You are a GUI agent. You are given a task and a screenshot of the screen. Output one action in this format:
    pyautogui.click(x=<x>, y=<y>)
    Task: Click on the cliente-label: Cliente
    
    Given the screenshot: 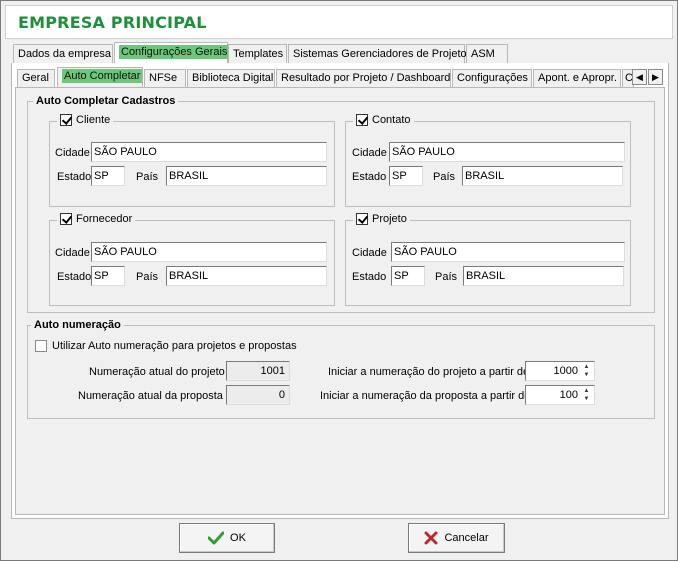 What is the action you would take?
    pyautogui.click(x=93, y=120)
    